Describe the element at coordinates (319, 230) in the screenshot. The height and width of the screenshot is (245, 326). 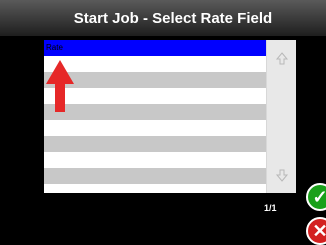
I see `close-icon: ✕` at that location.